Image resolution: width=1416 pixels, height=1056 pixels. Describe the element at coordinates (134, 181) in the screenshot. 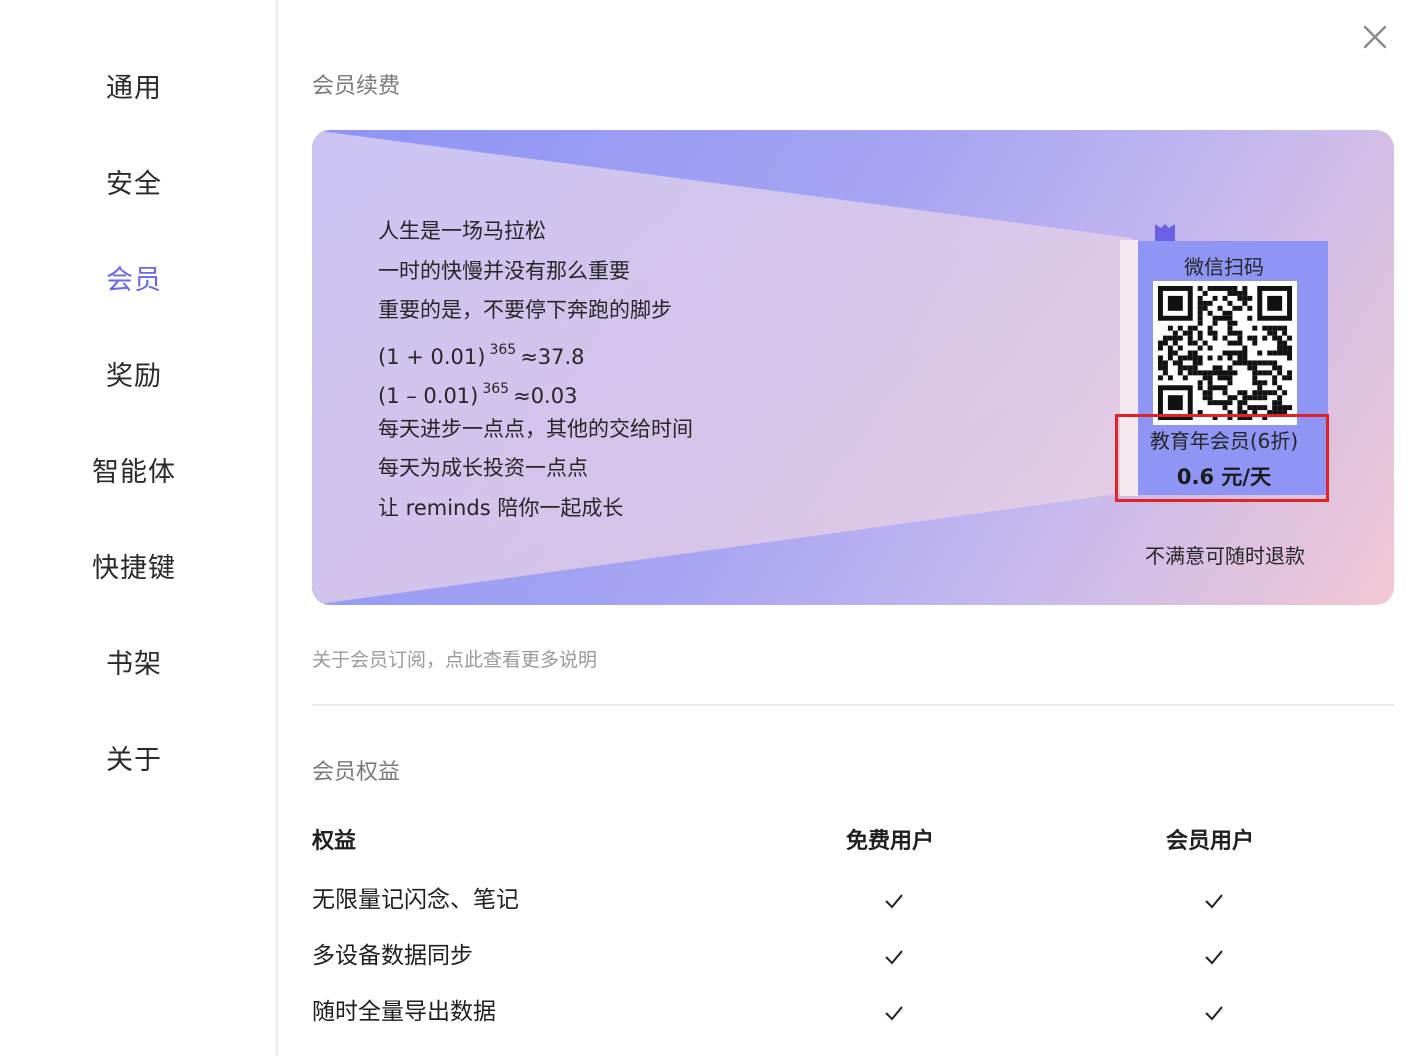

I see `sidebar-item-security: 安全` at that location.